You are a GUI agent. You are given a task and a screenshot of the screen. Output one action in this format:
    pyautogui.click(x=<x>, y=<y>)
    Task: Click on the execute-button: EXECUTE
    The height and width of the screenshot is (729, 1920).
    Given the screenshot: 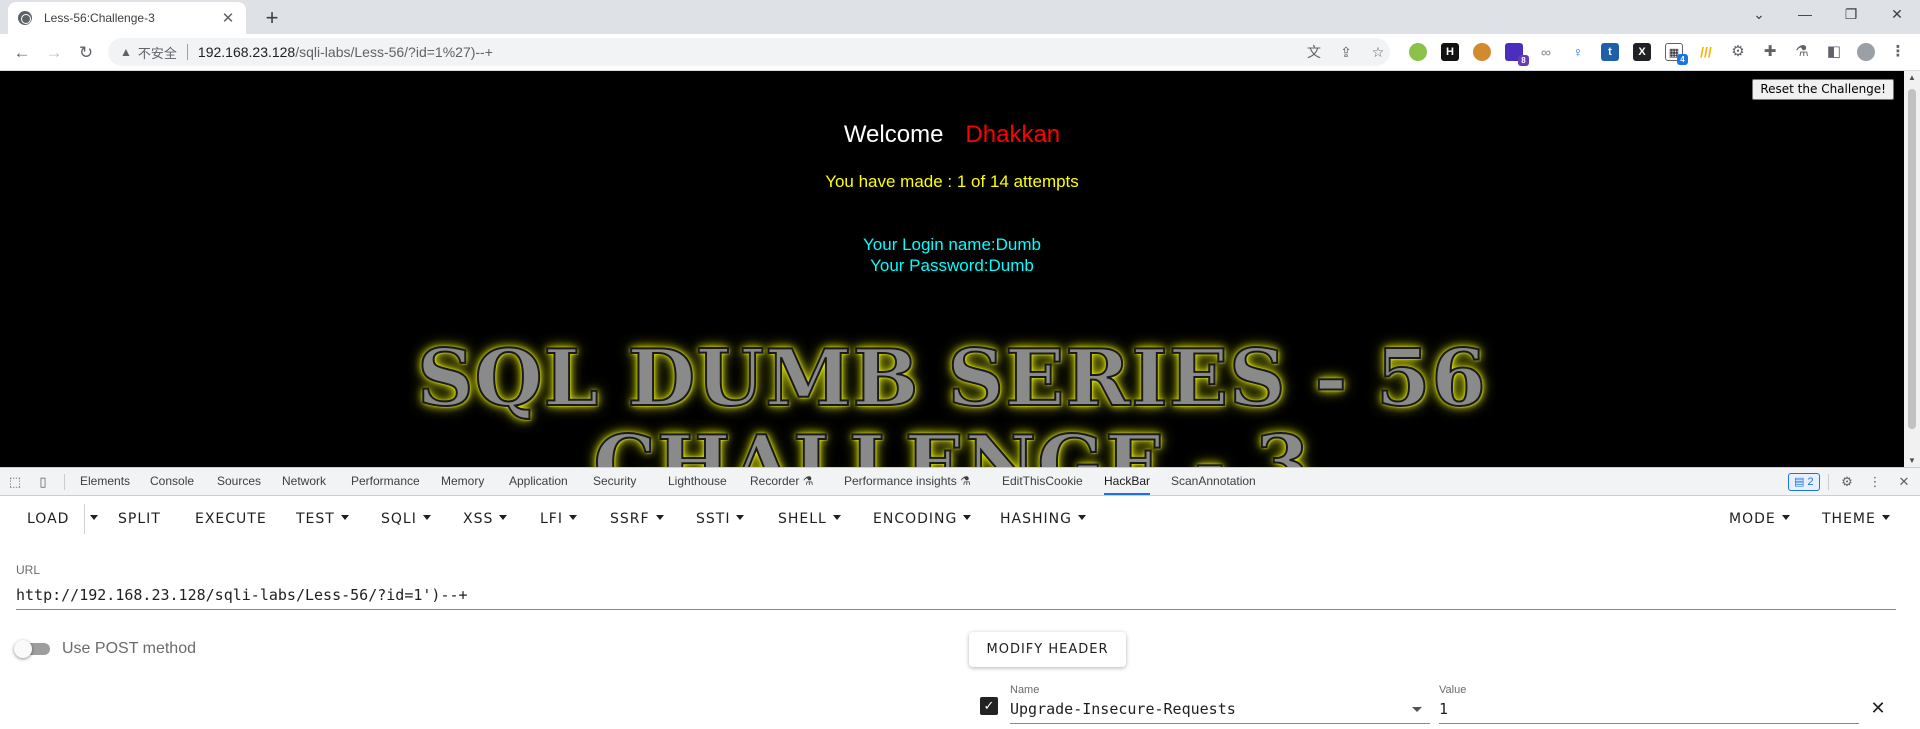 What is the action you would take?
    pyautogui.click(x=231, y=519)
    